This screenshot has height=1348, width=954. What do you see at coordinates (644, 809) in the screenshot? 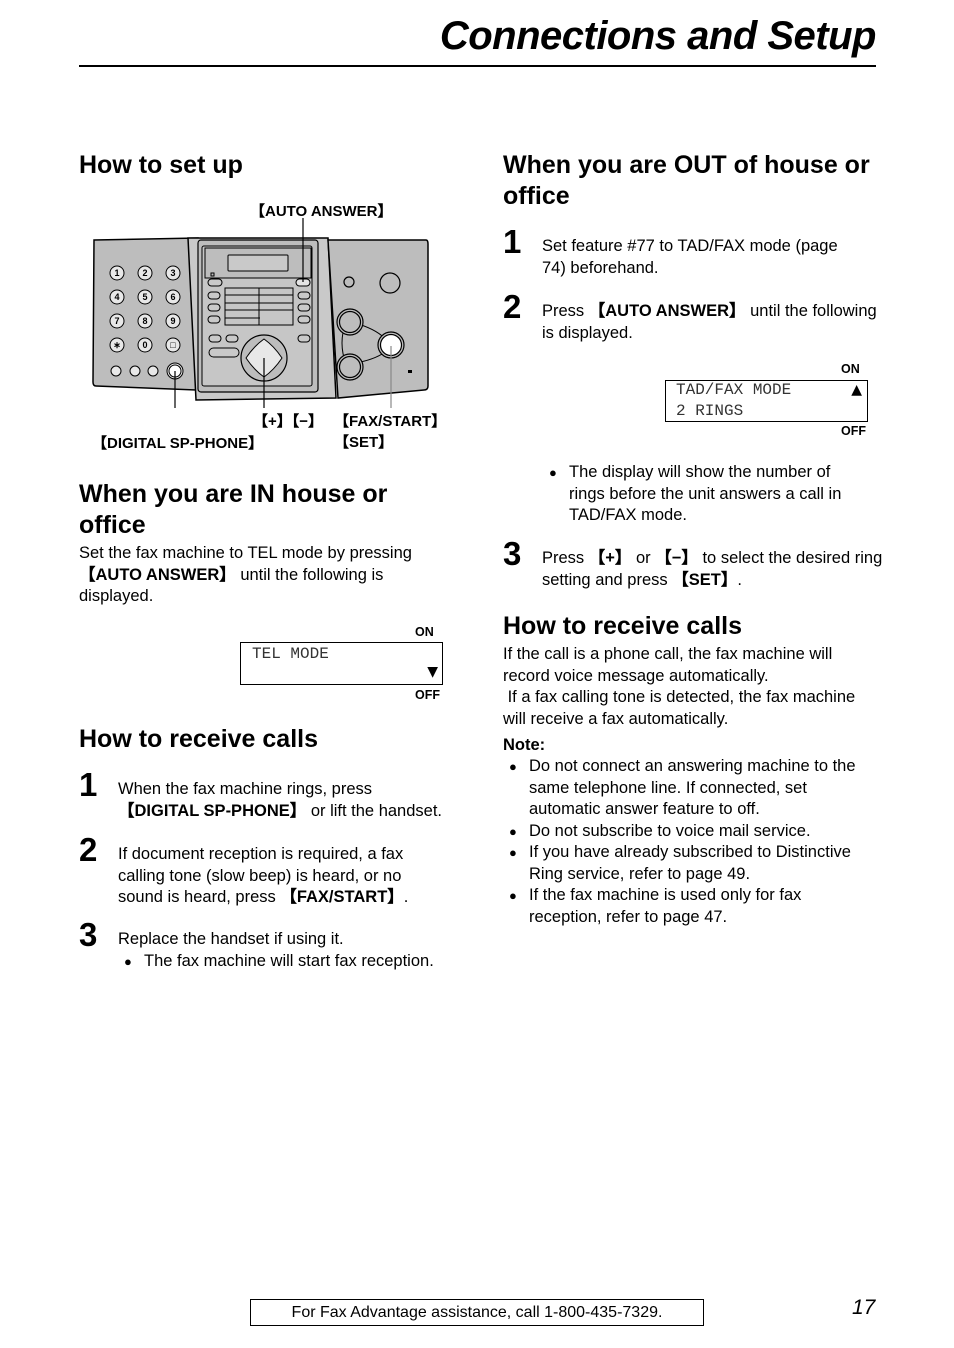
I see `text-line: automatic answer feature to off.` at bounding box center [644, 809].